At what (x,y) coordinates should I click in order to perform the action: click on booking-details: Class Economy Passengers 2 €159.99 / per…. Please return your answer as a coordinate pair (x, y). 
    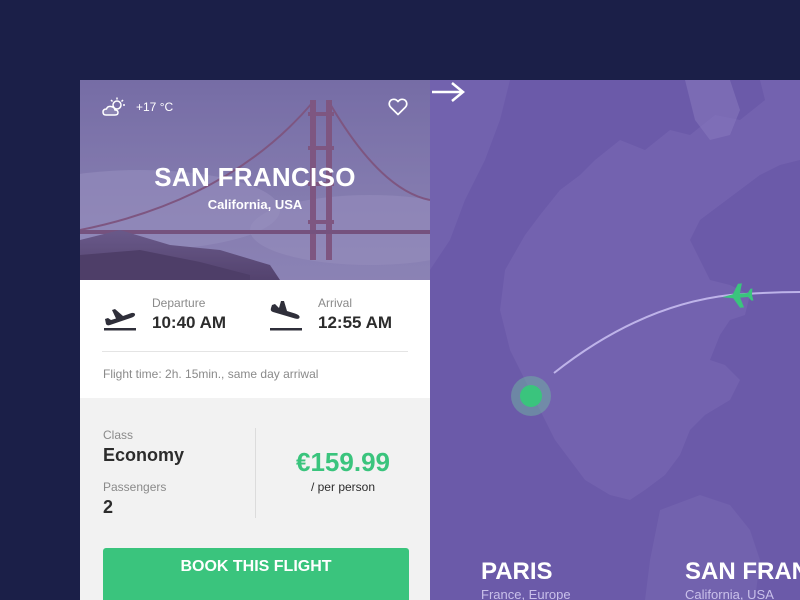
    Looking at the image, I should click on (255, 499).